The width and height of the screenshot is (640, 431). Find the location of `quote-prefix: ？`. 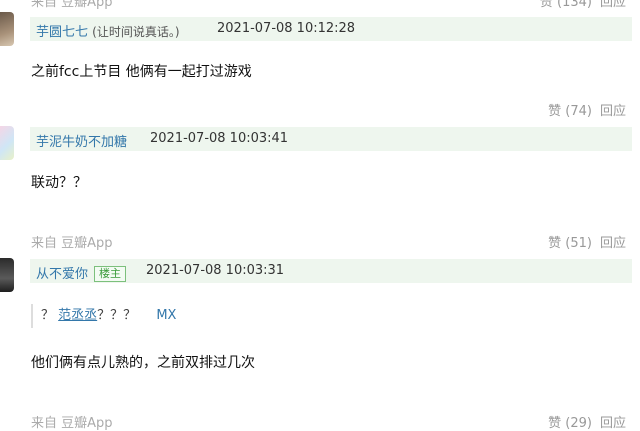

quote-prefix: ？ is located at coordinates (48, 315).